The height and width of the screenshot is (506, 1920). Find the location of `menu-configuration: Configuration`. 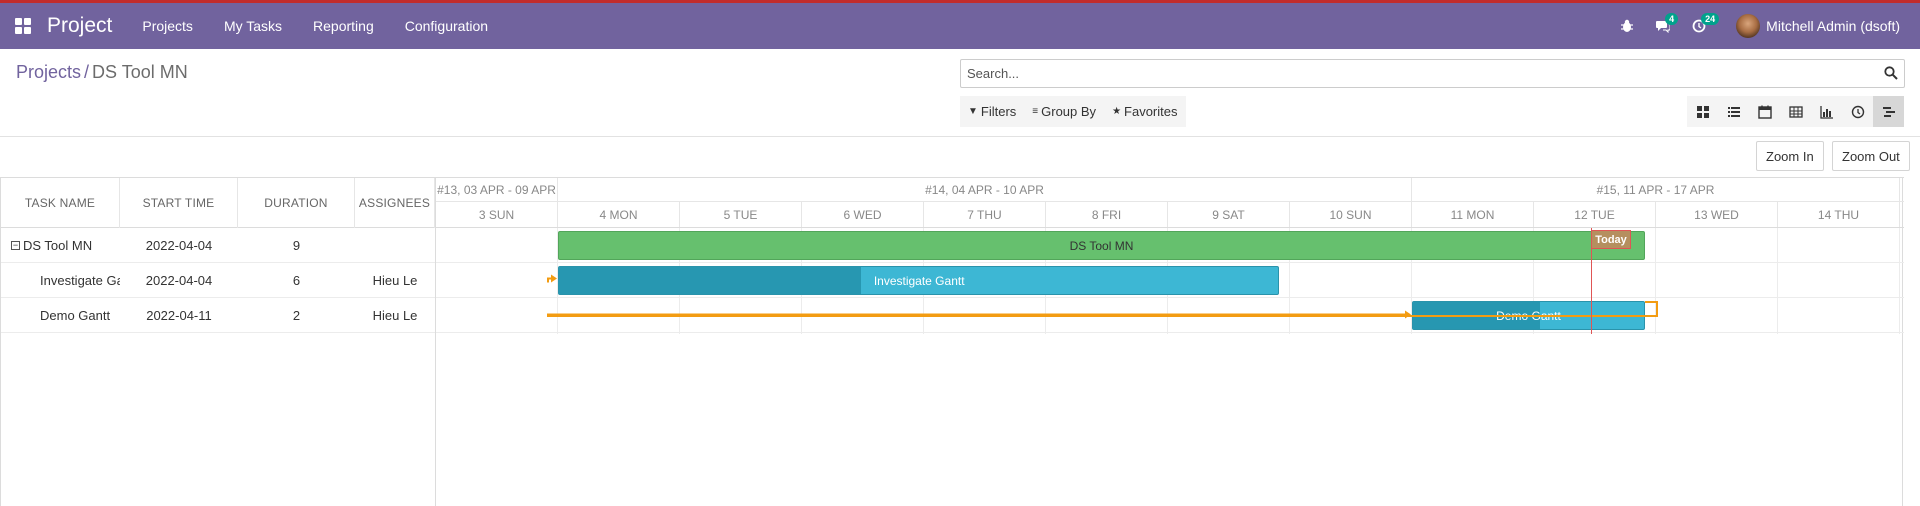

menu-configuration: Configuration is located at coordinates (446, 26).